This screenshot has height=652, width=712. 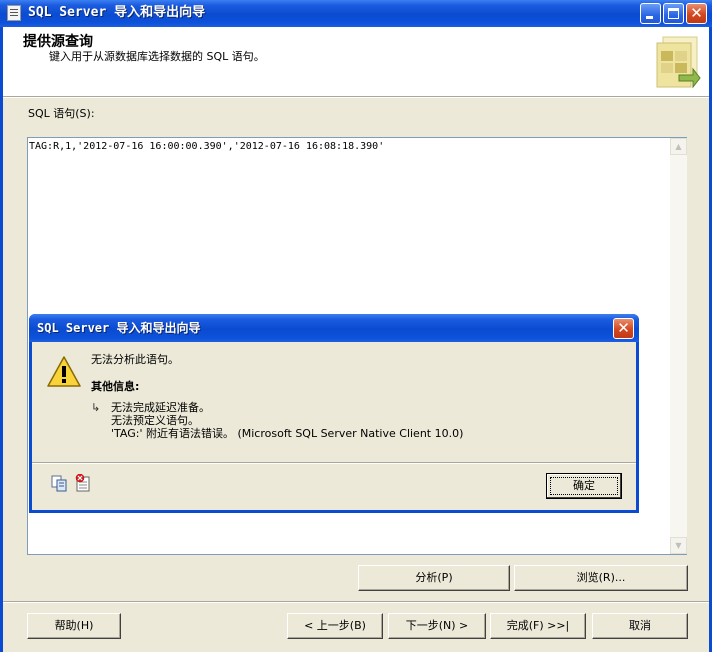 What do you see at coordinates (14, 13) in the screenshot?
I see `app-icon` at bounding box center [14, 13].